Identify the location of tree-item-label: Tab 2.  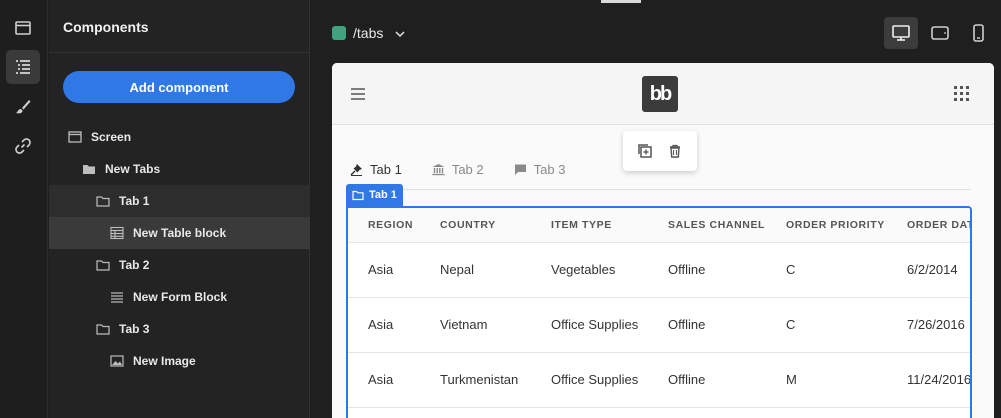
(134, 265).